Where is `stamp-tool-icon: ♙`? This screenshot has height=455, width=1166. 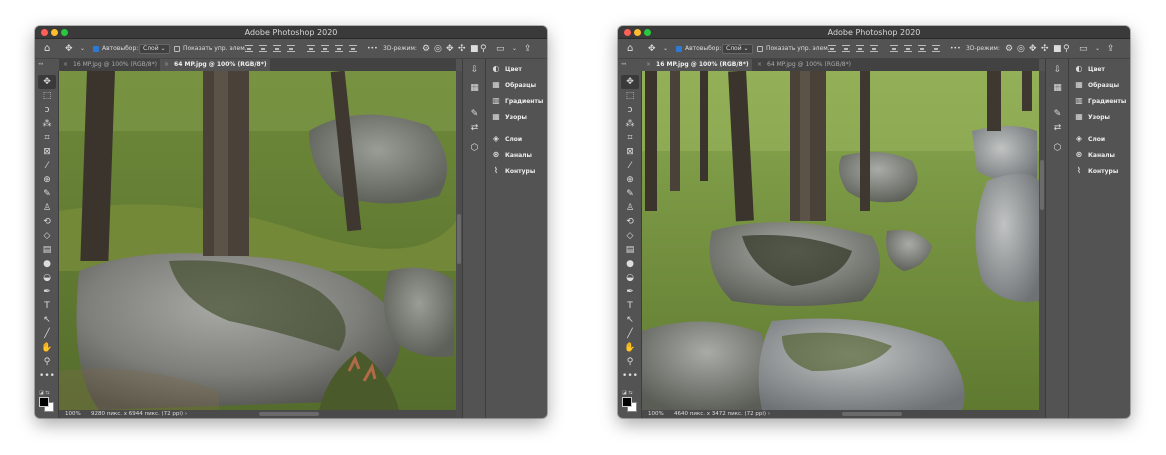 stamp-tool-icon: ♙ is located at coordinates (47, 208).